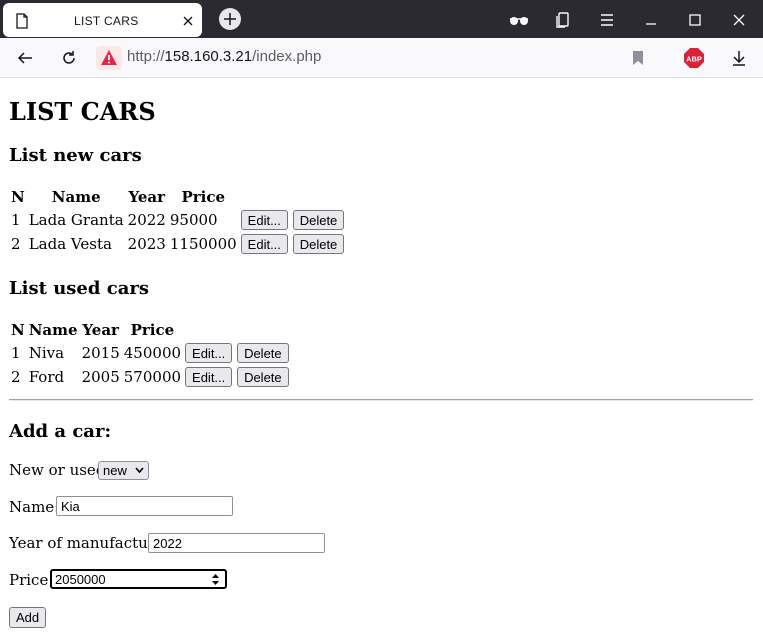 This screenshot has width=763, height=643. What do you see at coordinates (144, 506) in the screenshot?
I see `name-field` at bounding box center [144, 506].